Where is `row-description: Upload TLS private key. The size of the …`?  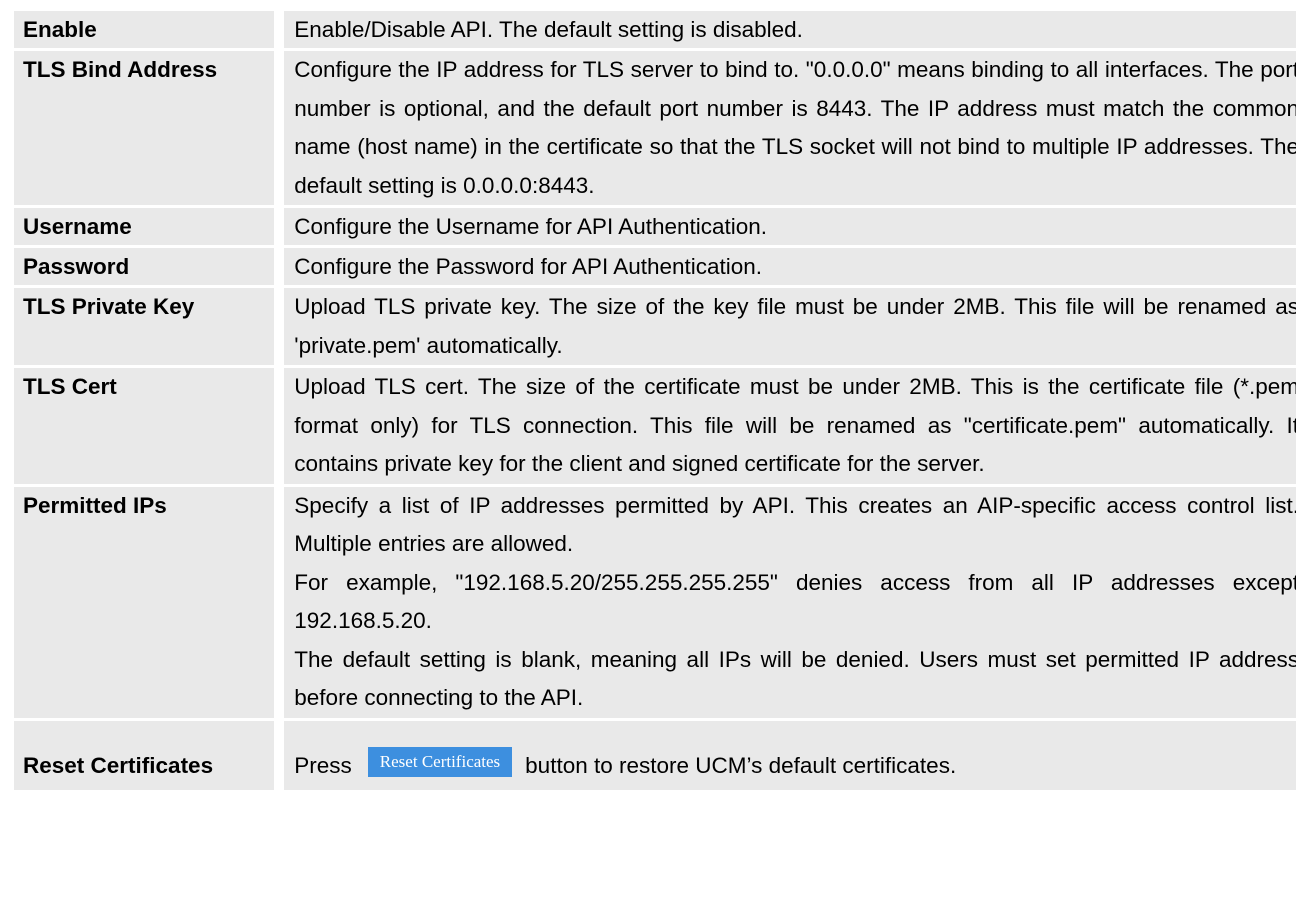
row-description: Upload TLS private key. The size of the … is located at coordinates (790, 326).